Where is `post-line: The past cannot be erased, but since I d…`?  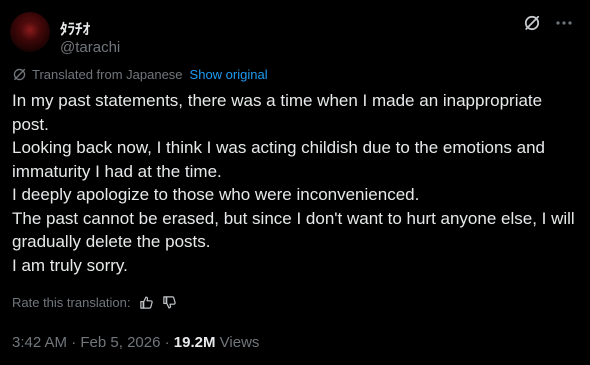 post-line: The past cannot be erased, but since I d… is located at coordinates (293, 230).